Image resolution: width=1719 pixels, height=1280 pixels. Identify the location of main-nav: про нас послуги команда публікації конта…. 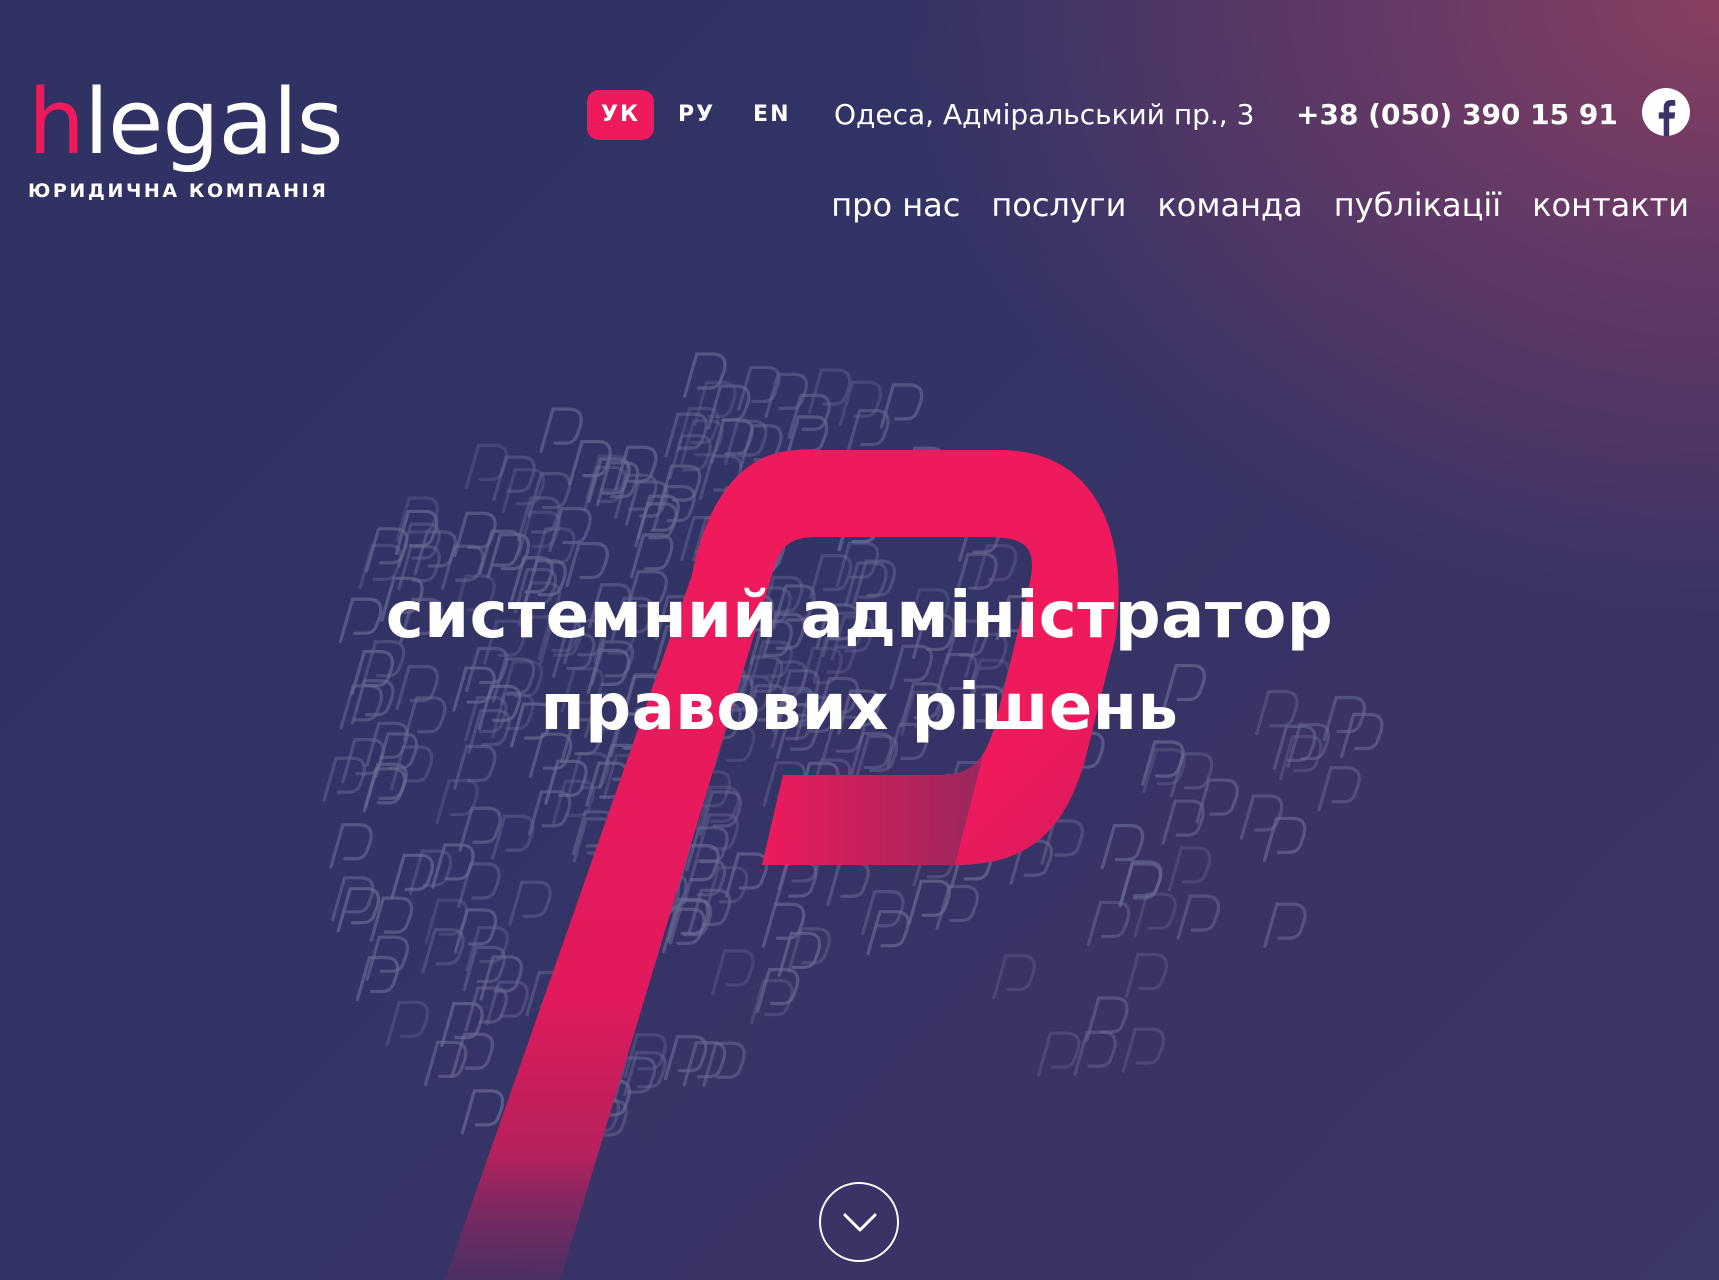
(1244, 205).